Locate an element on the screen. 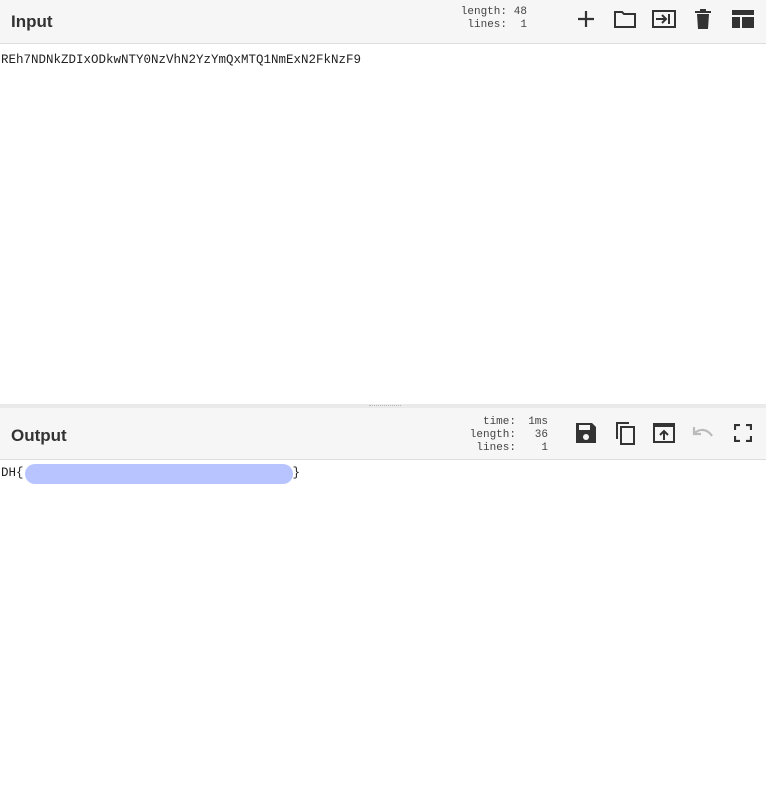 Image resolution: width=766 pixels, height=806 pixels. output-length-label: length: is located at coordinates (492, 435).